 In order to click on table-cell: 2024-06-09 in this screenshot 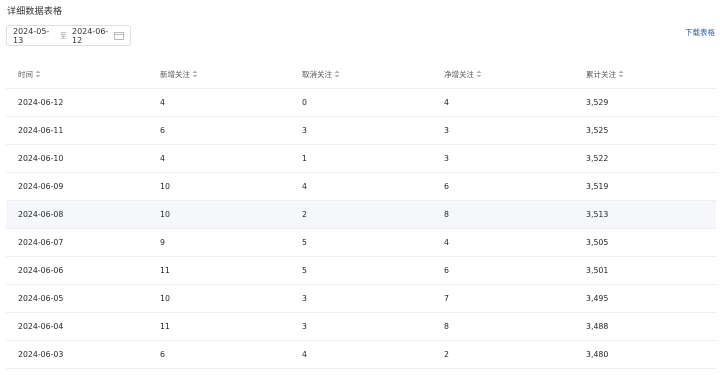, I will do `click(77, 186)`.